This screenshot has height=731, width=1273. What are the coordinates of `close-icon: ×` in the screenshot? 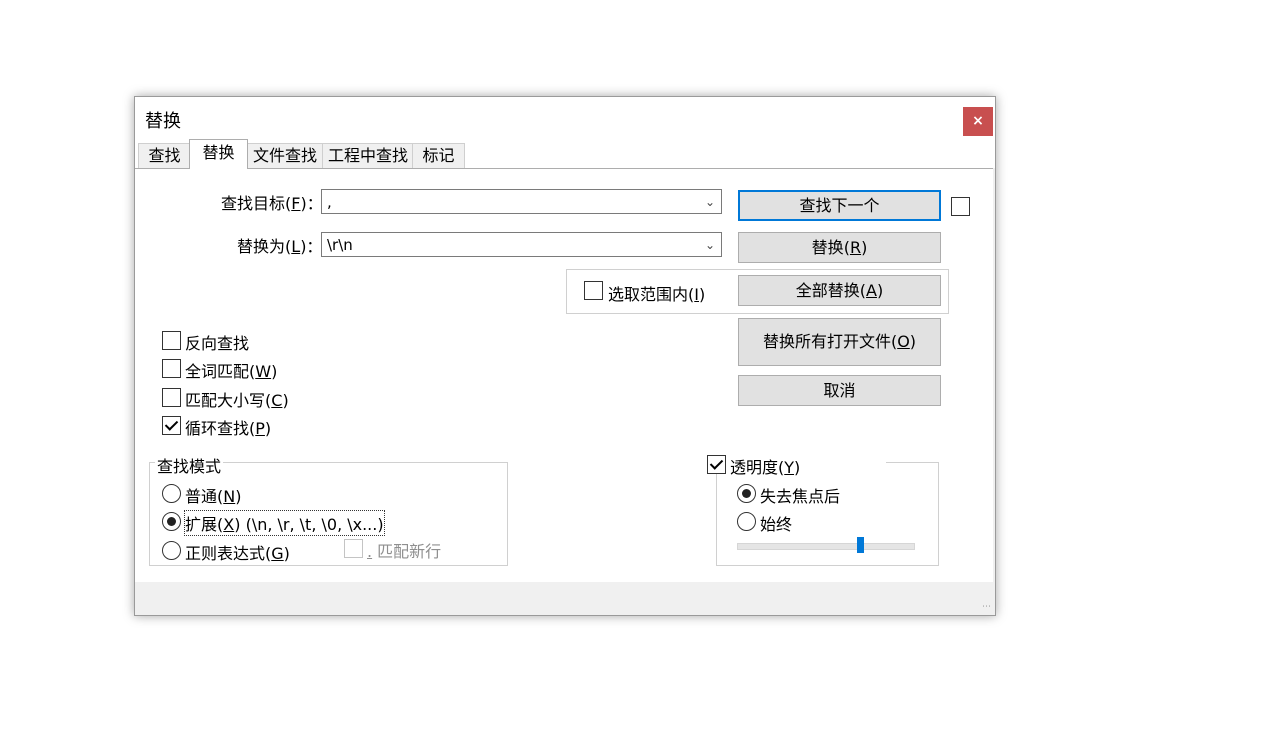 It's located at (978, 121).